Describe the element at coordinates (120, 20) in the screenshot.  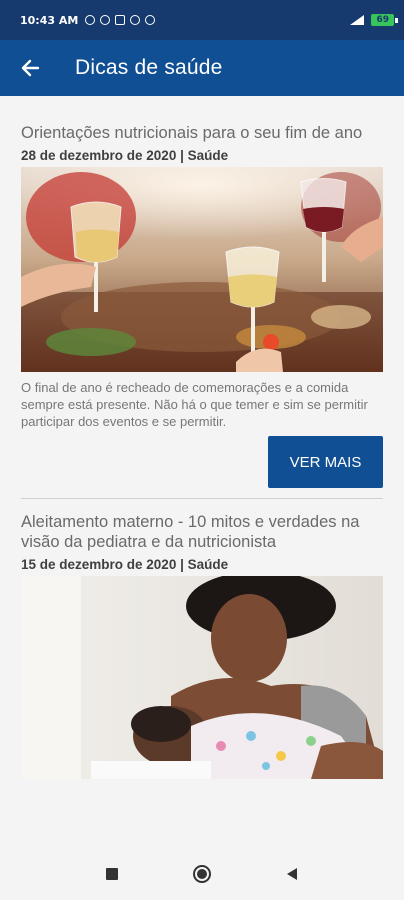
I see `screen-icon` at that location.